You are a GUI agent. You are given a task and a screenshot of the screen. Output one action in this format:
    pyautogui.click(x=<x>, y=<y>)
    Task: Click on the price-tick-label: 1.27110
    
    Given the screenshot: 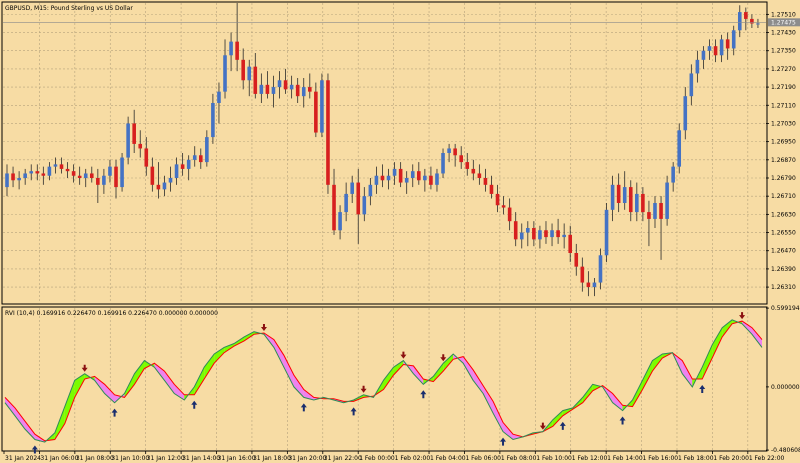 What is the action you would take?
    pyautogui.click(x=783, y=105)
    